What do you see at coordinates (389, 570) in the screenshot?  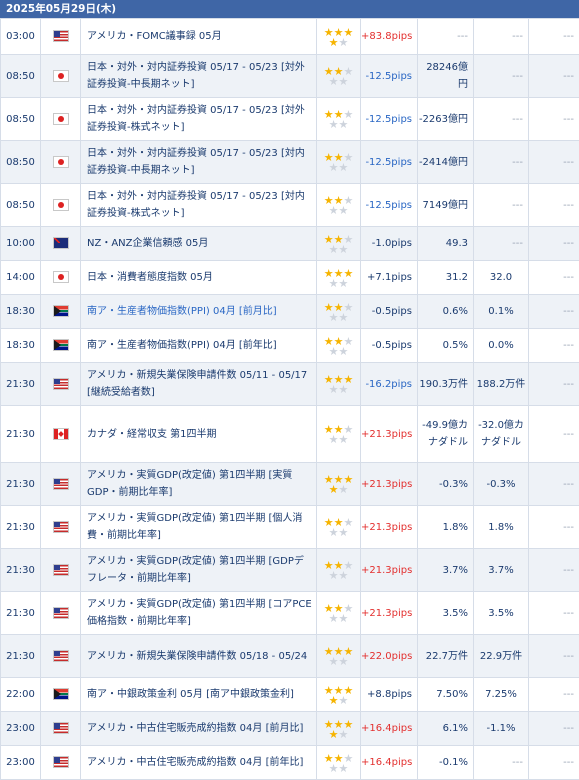 I see `pips-value: +21.3pips` at bounding box center [389, 570].